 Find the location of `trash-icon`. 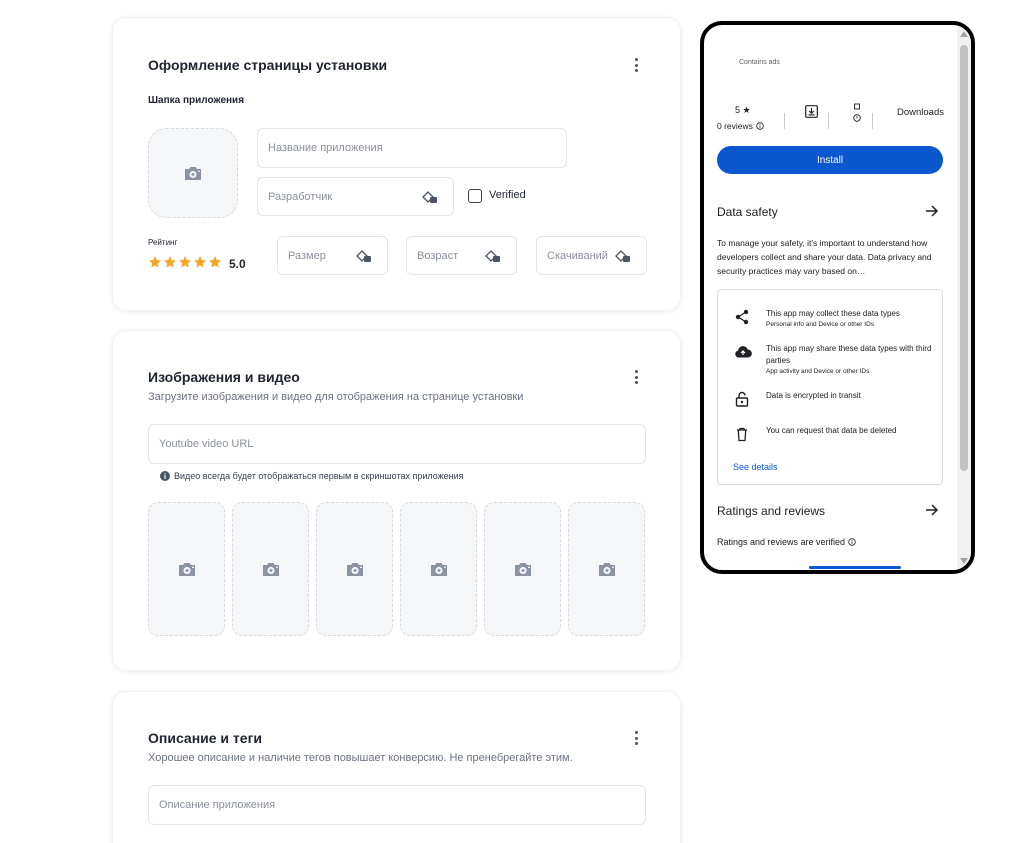

trash-icon is located at coordinates (742, 434).